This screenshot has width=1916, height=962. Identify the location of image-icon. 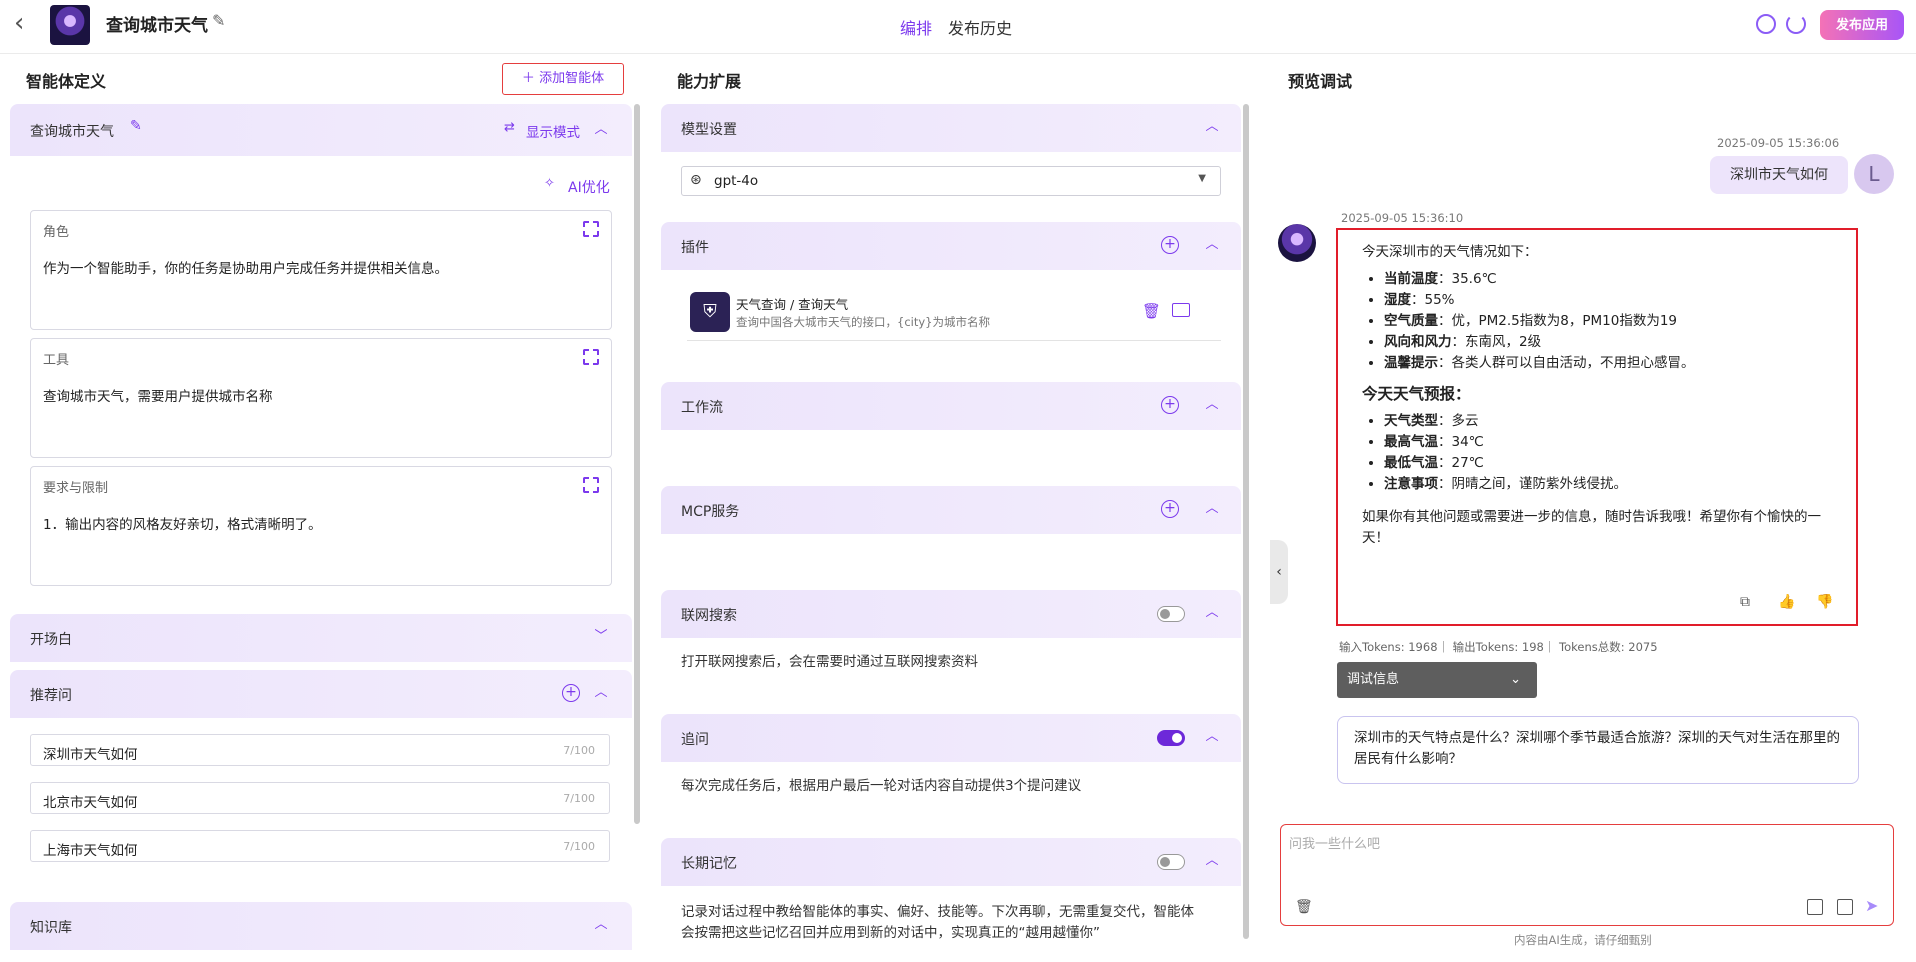
(1845, 907).